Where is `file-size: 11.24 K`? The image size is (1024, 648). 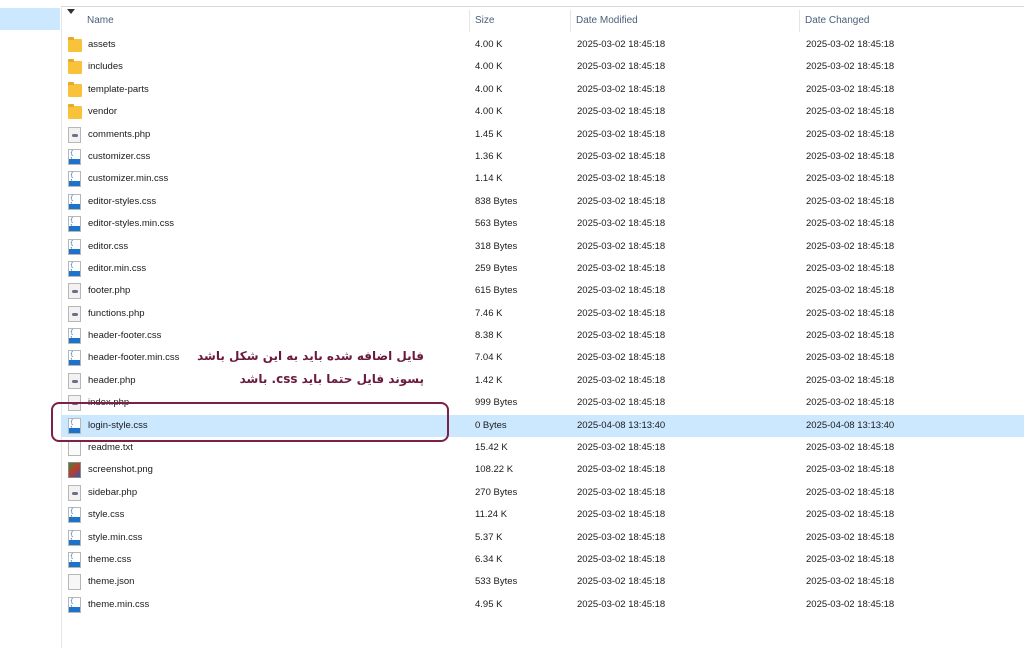 file-size: 11.24 K is located at coordinates (491, 515).